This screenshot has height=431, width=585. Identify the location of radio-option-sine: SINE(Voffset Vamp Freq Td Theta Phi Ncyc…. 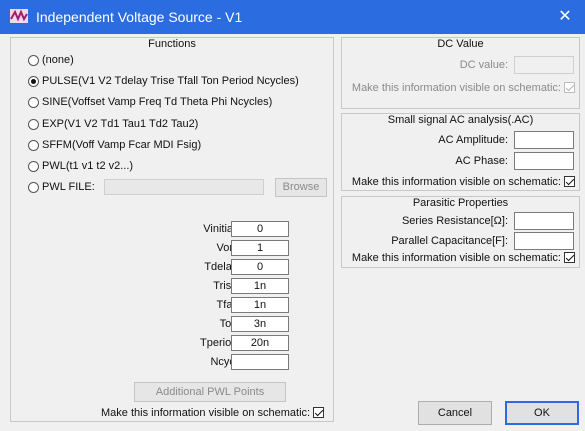
(150, 102).